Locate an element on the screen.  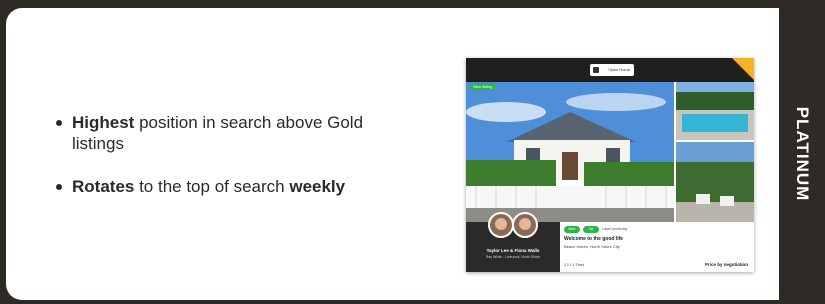
tier-side-panel: PLATINUM is located at coordinates (802, 154).